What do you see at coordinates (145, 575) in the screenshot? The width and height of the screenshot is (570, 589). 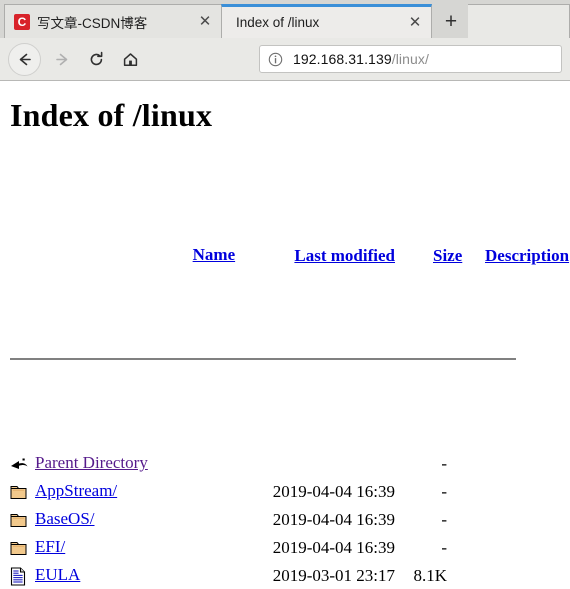 I see `listing-name-cell: EULA` at bounding box center [145, 575].